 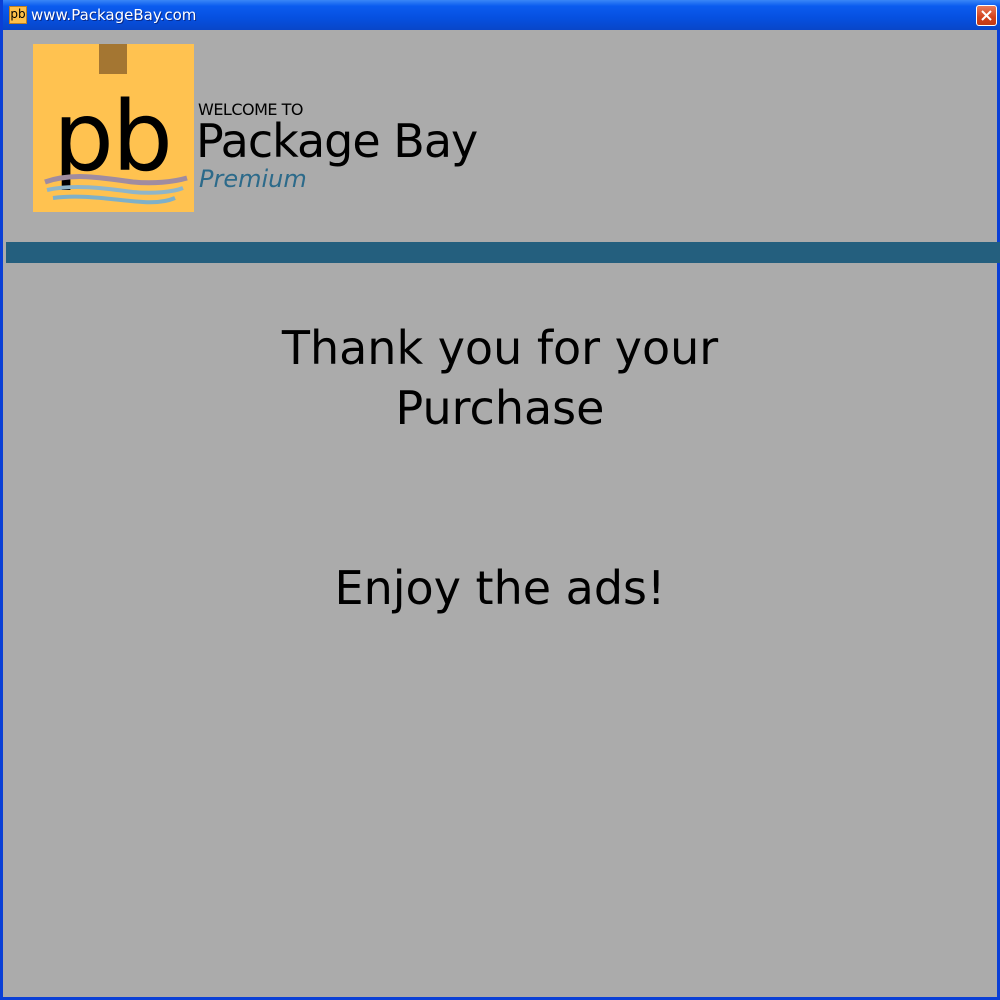 What do you see at coordinates (503, 252) in the screenshot?
I see `header-divider` at bounding box center [503, 252].